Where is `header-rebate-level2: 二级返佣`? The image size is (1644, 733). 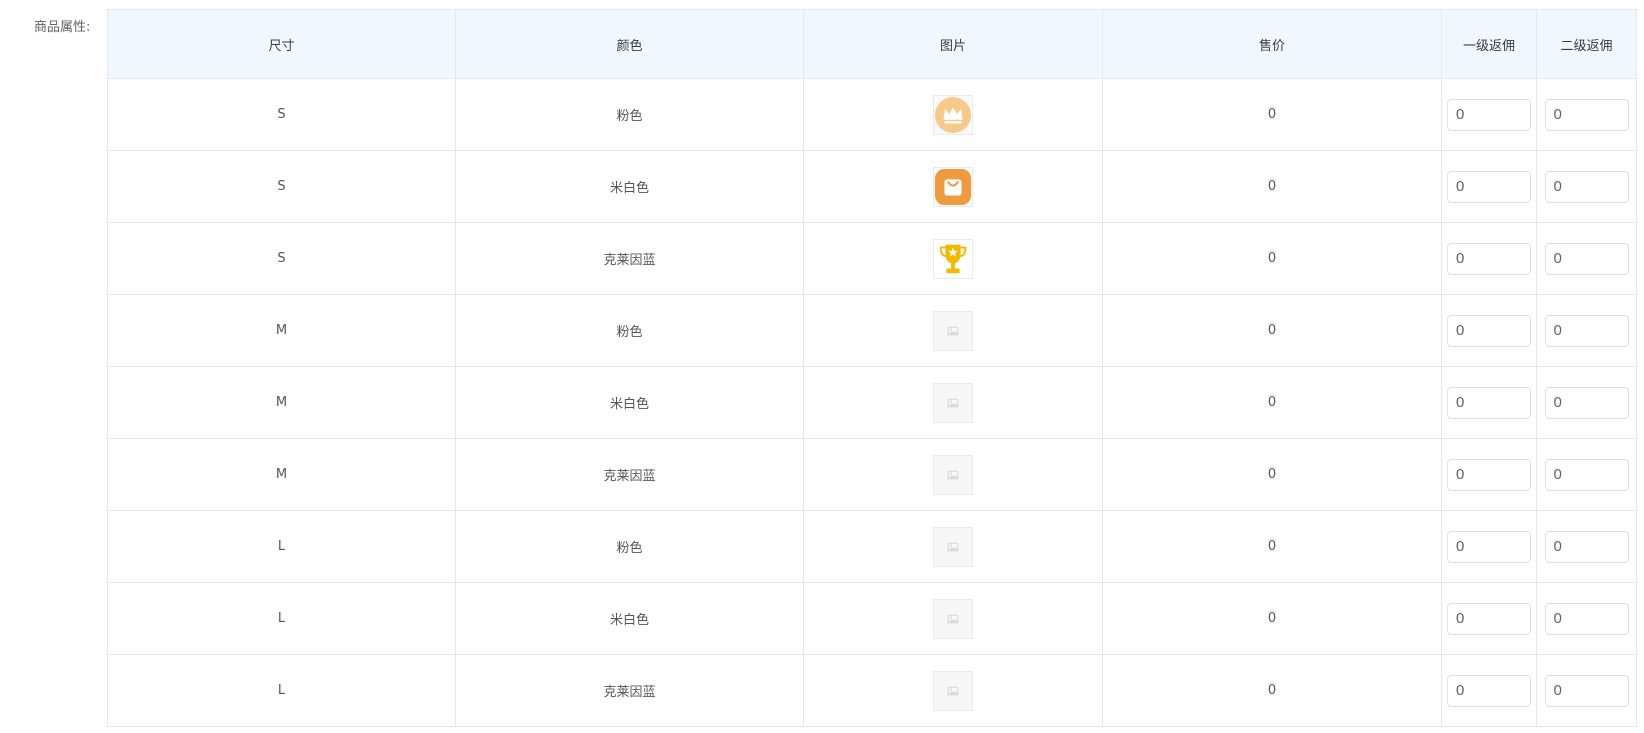
header-rebate-level2: 二级返佣 is located at coordinates (1586, 44).